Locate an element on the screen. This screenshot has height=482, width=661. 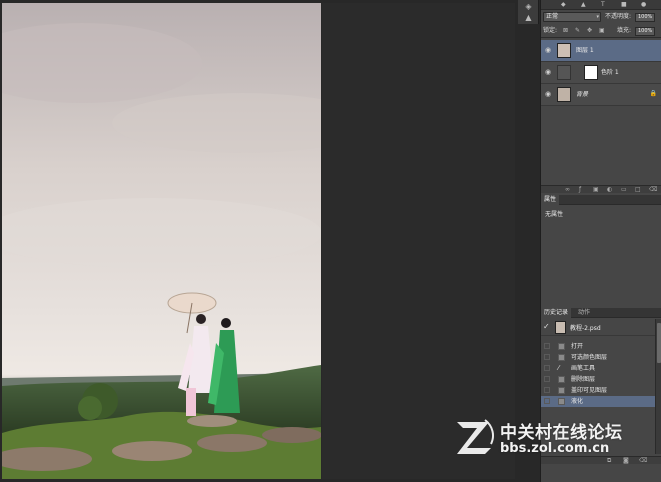
layer-name: 色阶 1 is located at coordinates (610, 72).